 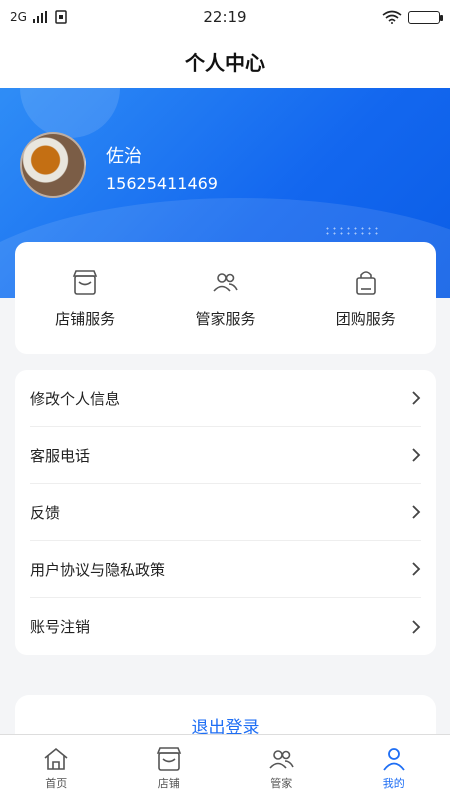 What do you see at coordinates (393, 783) in the screenshot?
I see `tab-label: 我的` at bounding box center [393, 783].